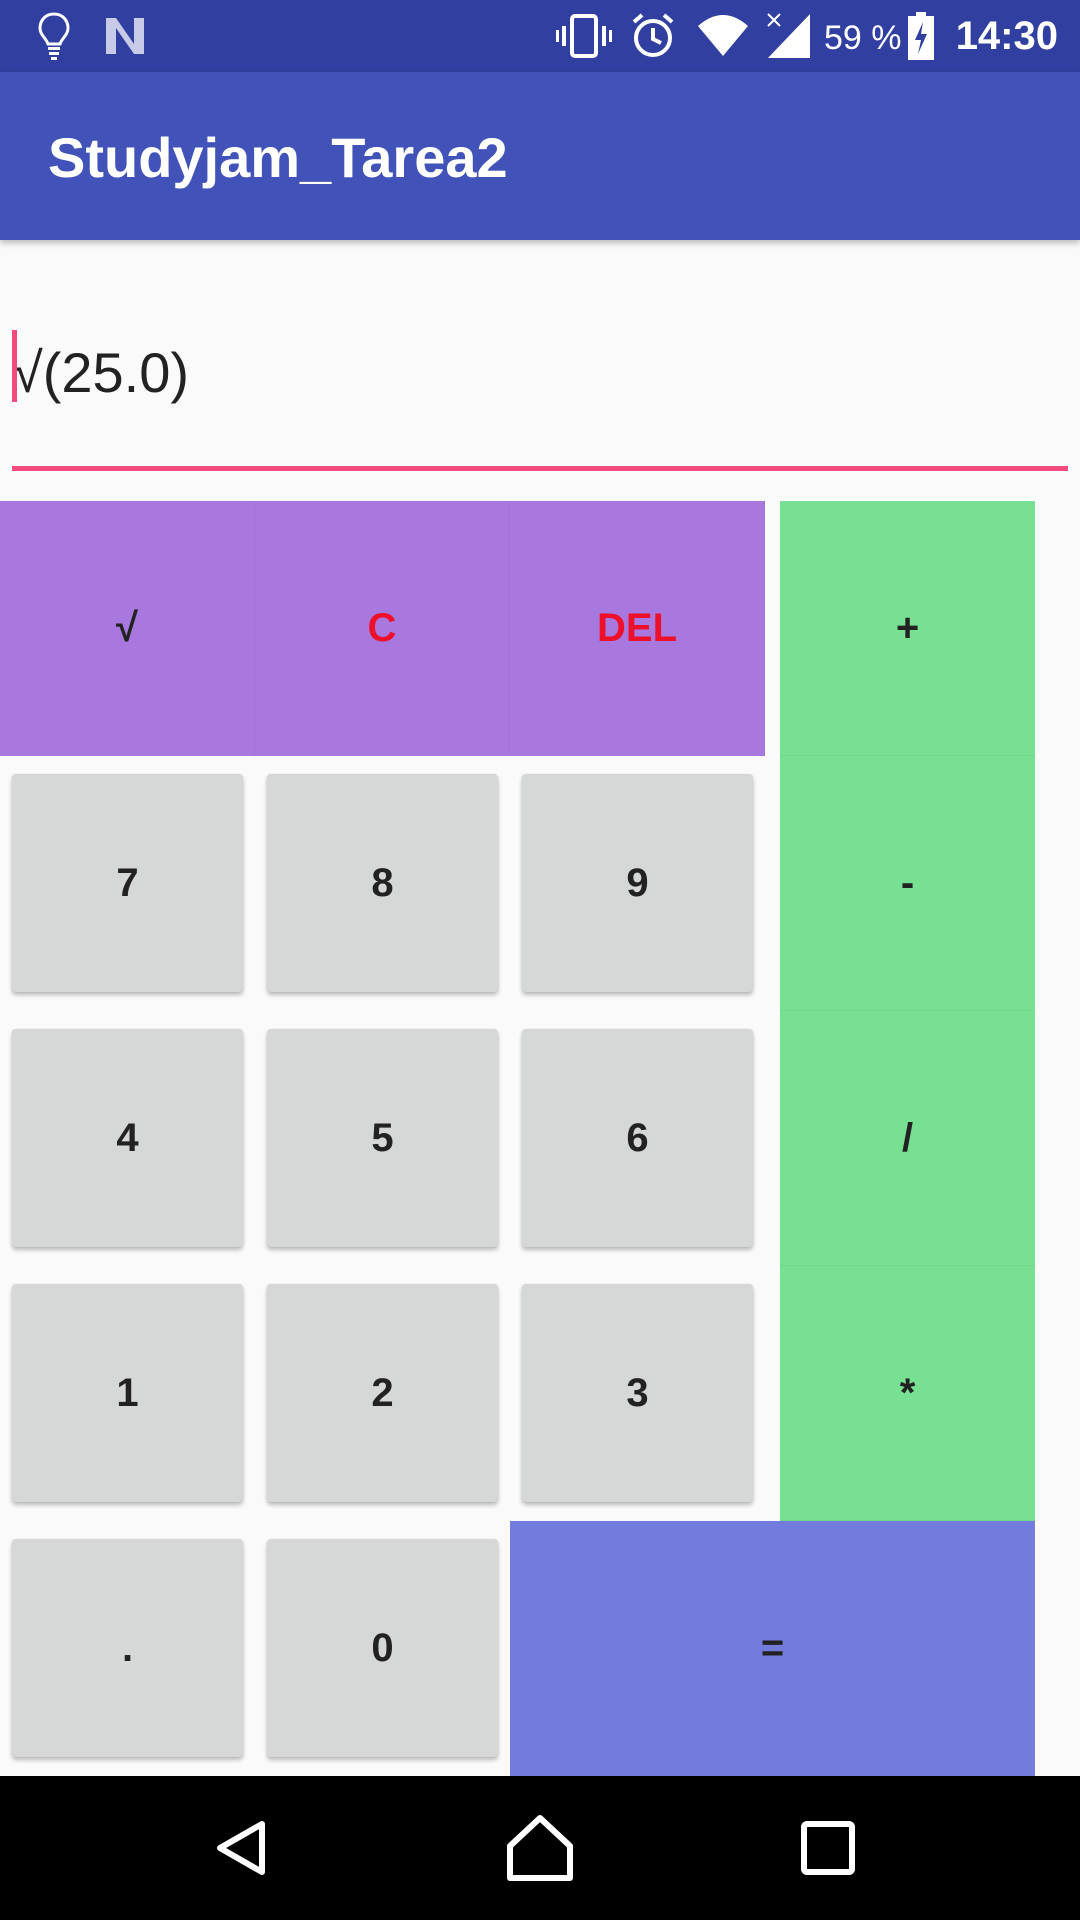  What do you see at coordinates (54, 36) in the screenshot?
I see `lightbulb-icon` at bounding box center [54, 36].